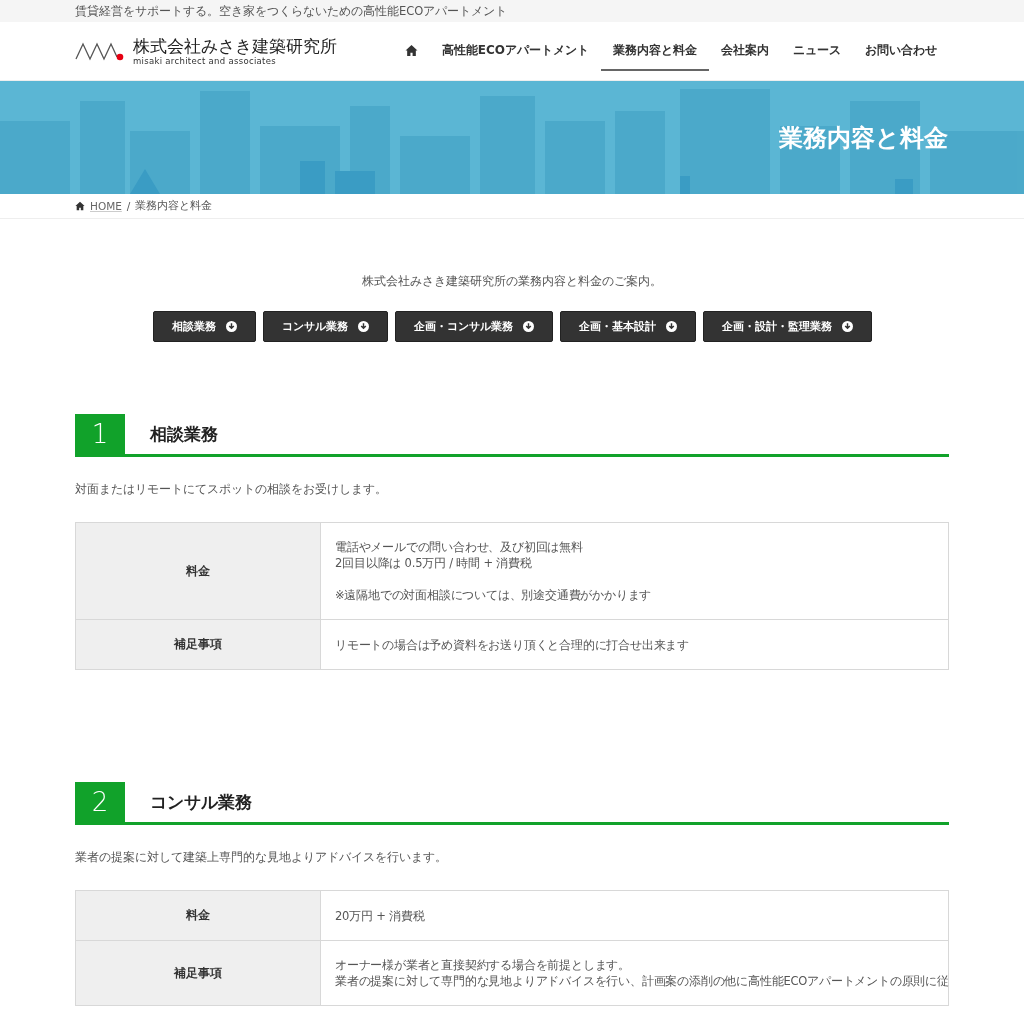 The height and width of the screenshot is (1024, 1024). Describe the element at coordinates (863, 138) in the screenshot. I see `page-title: 業務内容と料金` at that location.